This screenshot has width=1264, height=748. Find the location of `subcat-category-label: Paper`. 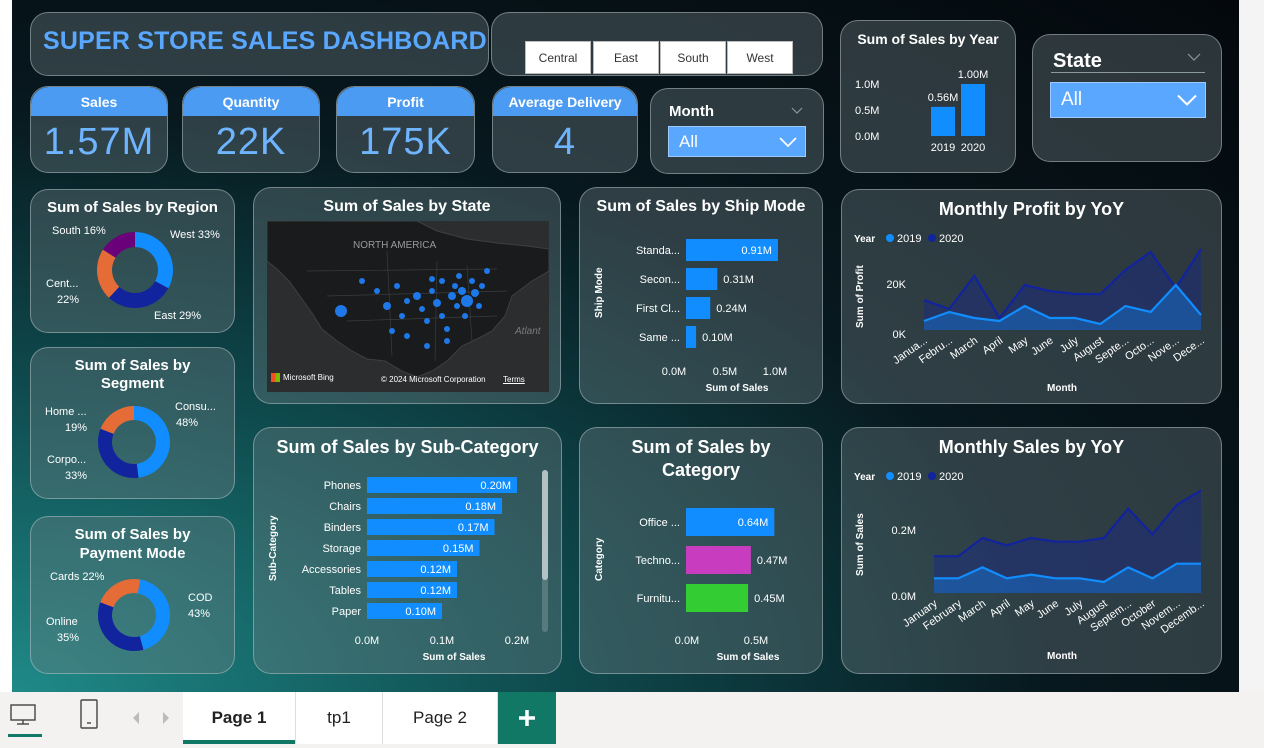

subcat-category-label: Paper is located at coordinates (347, 612).